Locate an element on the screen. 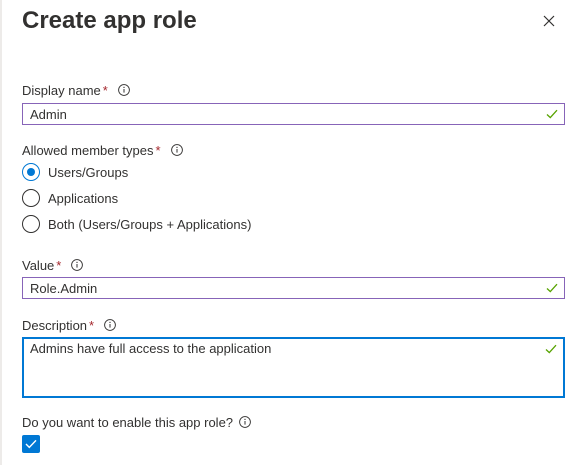 This screenshot has height=465, width=576. member-types-label-row: Allowed member types * is located at coordinates (102, 151).